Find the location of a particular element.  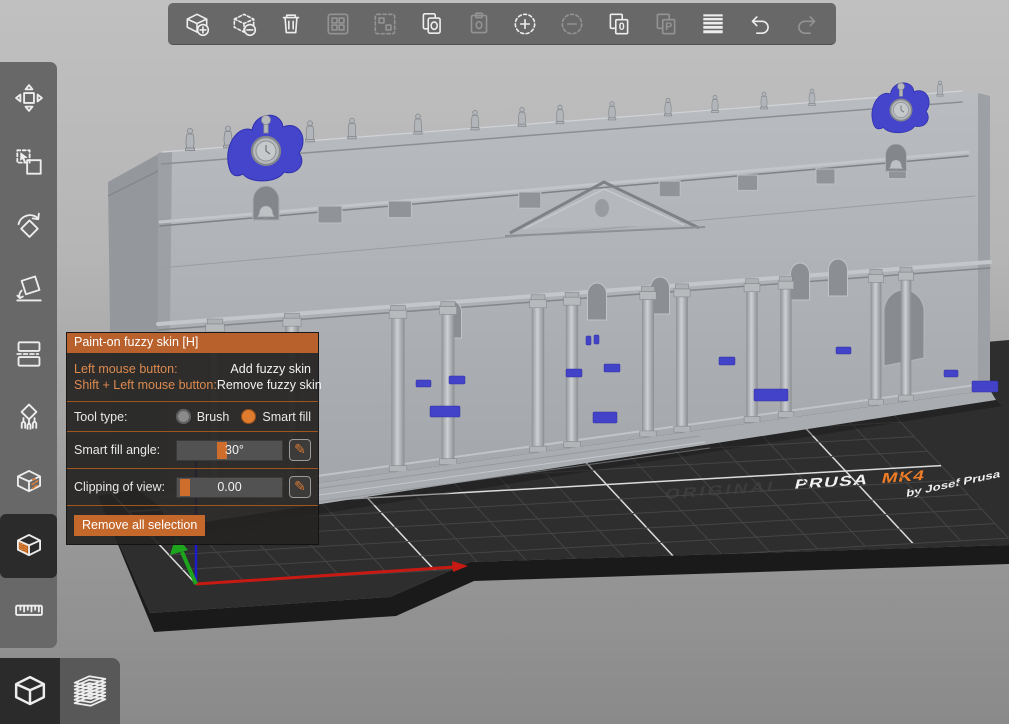

view-sliced-preview-button is located at coordinates (90, 691).